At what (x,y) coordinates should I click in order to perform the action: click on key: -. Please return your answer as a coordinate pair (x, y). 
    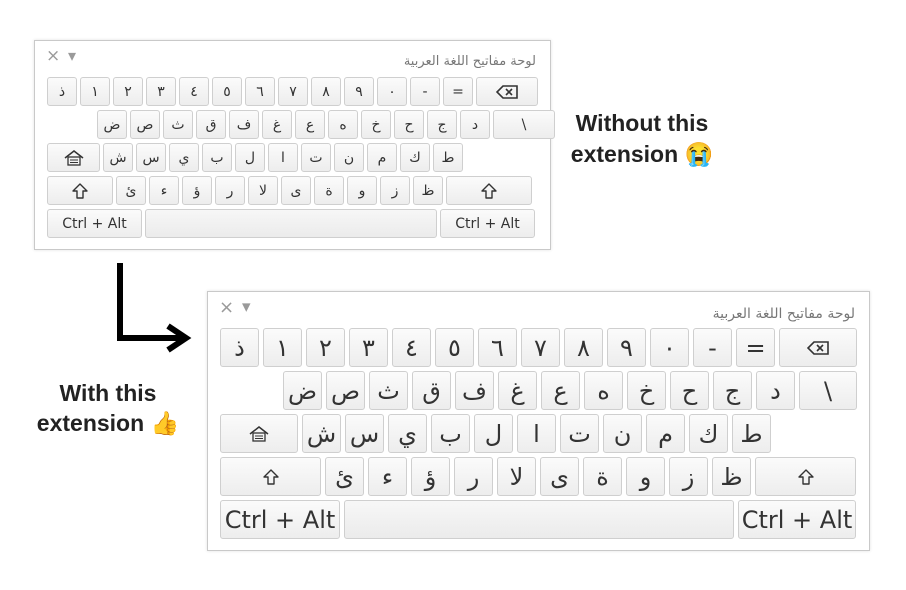
    Looking at the image, I should click on (712, 347).